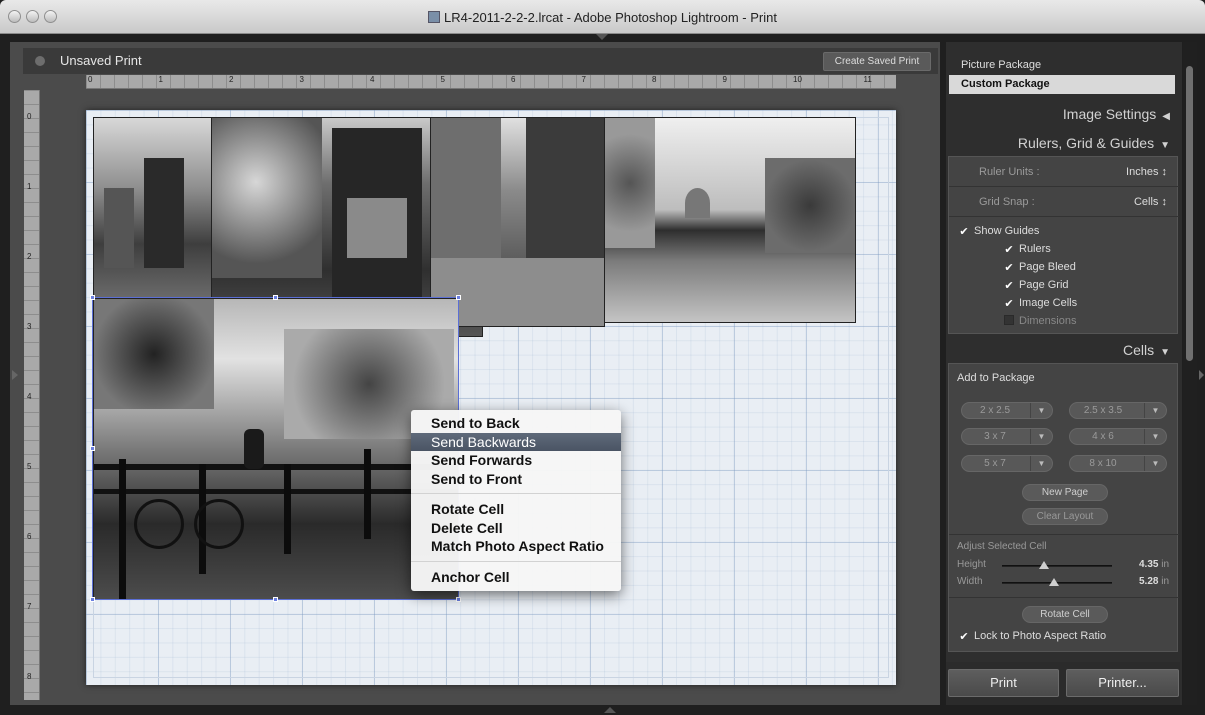  What do you see at coordinates (1036, 285) in the screenshot?
I see `page-grid-checkbox: ✔ Page Grid` at bounding box center [1036, 285].